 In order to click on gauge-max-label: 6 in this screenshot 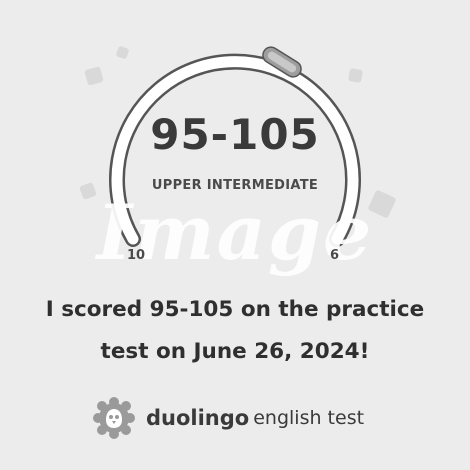, I will do `click(335, 255)`.